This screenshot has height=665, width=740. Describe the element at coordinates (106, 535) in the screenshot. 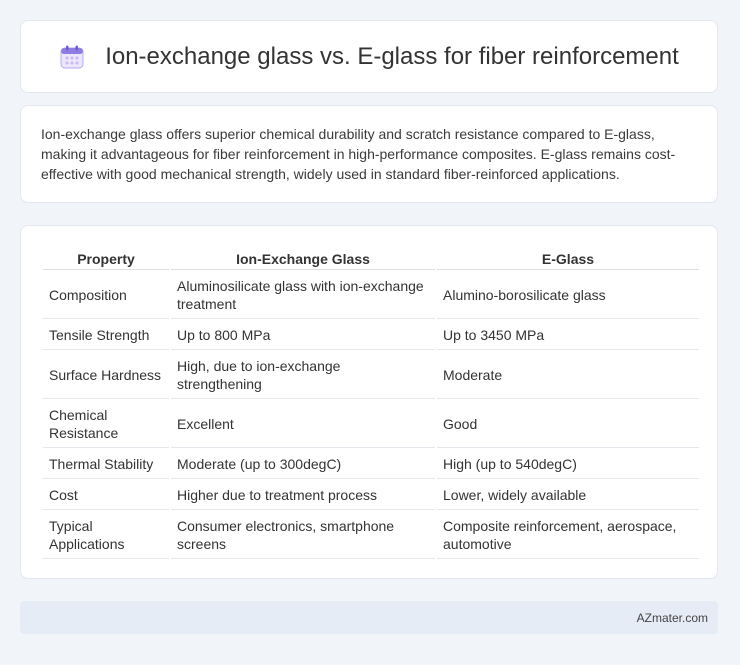

I see `property-cell: Typical Applications` at that location.